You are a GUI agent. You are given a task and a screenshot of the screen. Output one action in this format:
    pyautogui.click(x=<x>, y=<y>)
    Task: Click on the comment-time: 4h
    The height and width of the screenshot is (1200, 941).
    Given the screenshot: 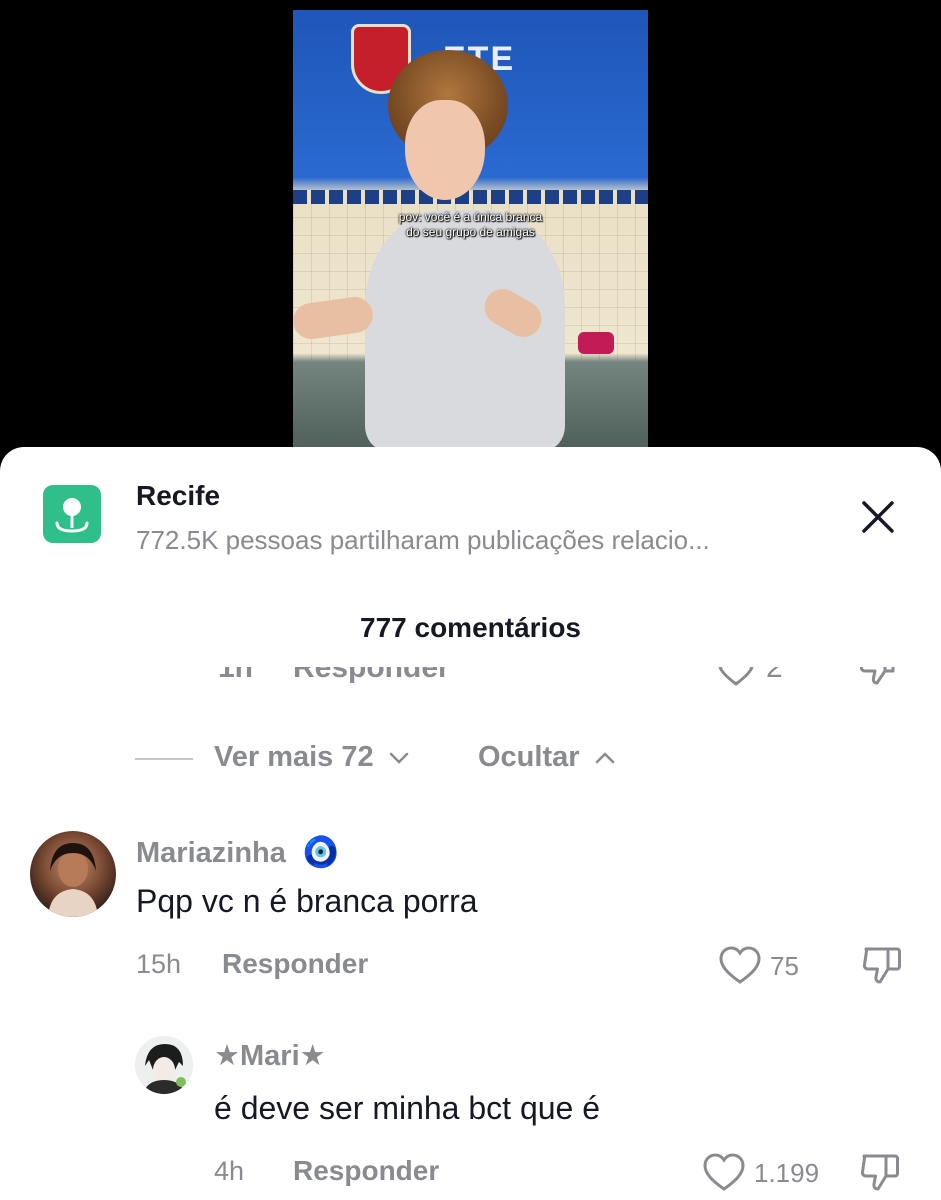 What is the action you would take?
    pyautogui.click(x=229, y=1171)
    